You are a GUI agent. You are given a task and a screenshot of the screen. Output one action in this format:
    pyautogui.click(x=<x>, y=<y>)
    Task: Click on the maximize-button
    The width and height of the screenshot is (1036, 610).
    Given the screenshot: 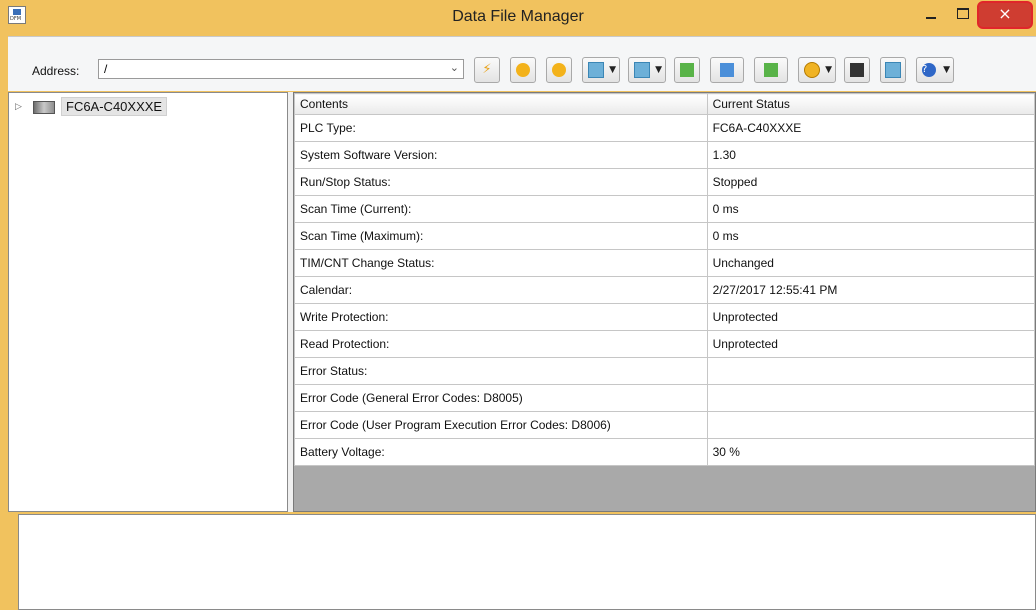 What is the action you would take?
    pyautogui.click(x=963, y=15)
    